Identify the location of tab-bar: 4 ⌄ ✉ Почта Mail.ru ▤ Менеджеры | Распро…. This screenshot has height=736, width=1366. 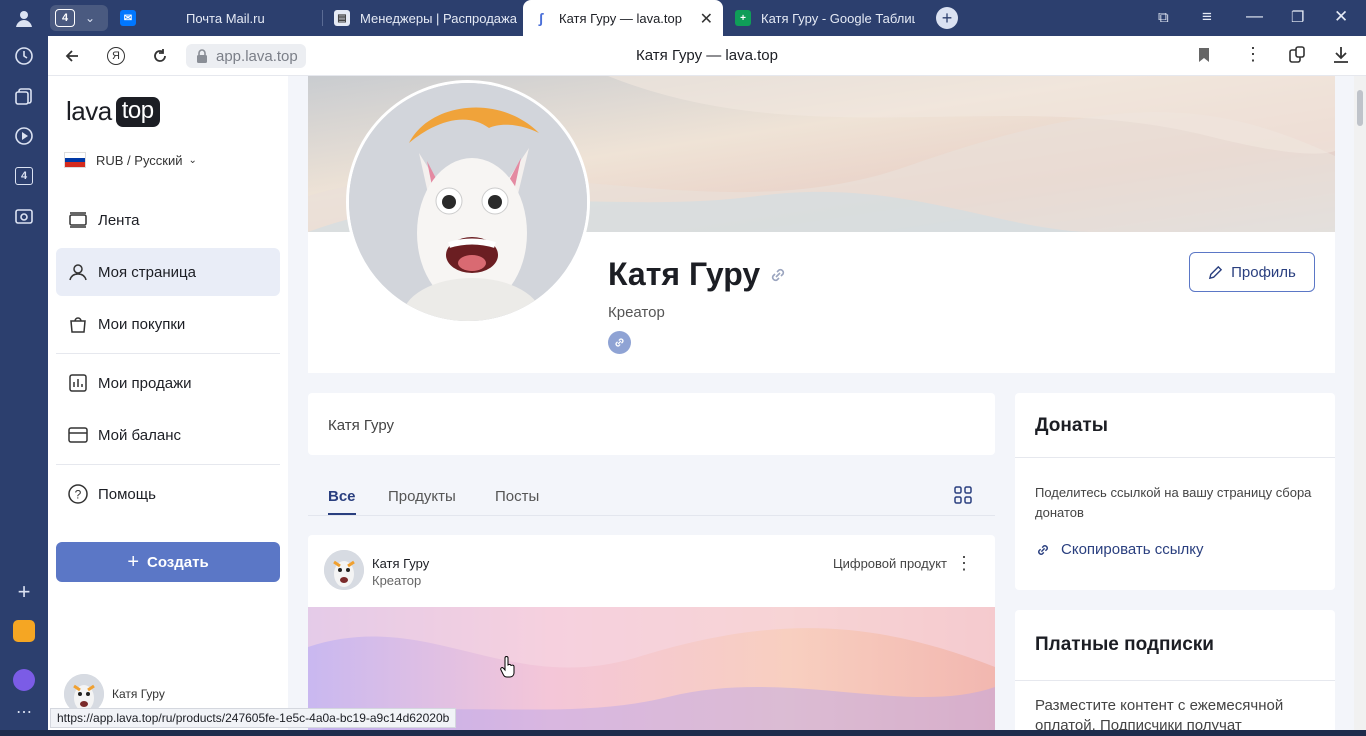
(707, 18).